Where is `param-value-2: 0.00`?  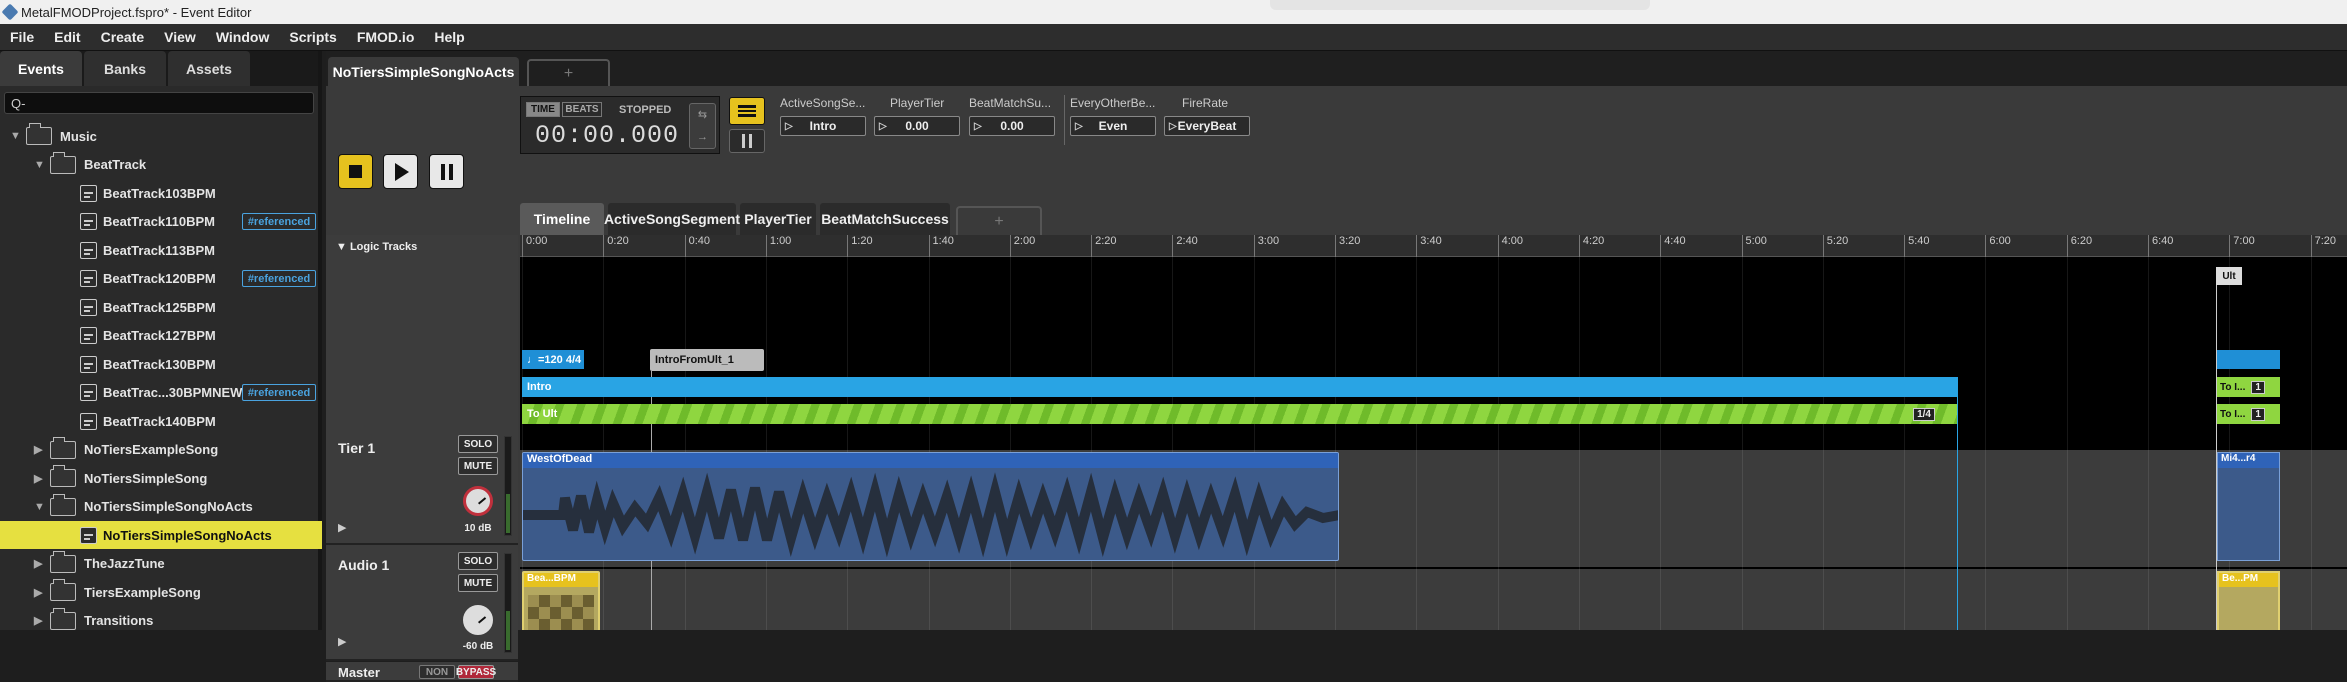 param-value-2: 0.00 is located at coordinates (1012, 126).